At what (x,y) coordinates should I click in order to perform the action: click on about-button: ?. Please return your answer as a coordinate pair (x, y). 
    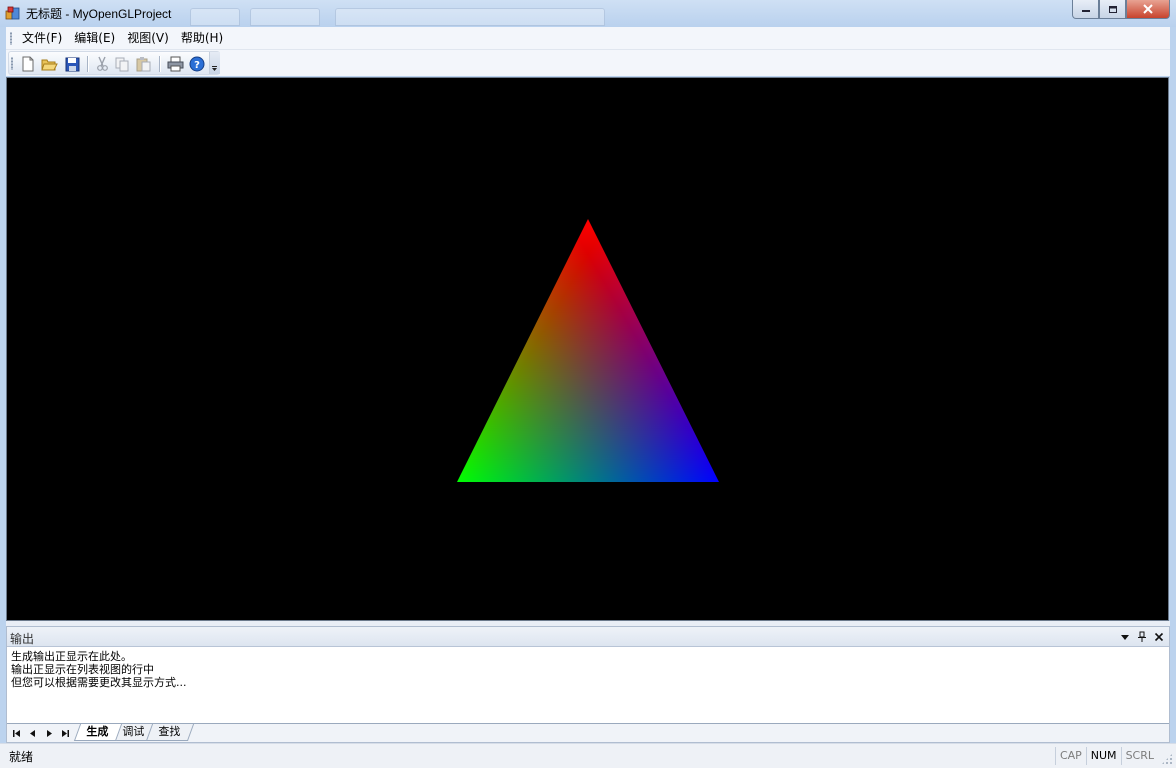
    Looking at the image, I should click on (197, 64).